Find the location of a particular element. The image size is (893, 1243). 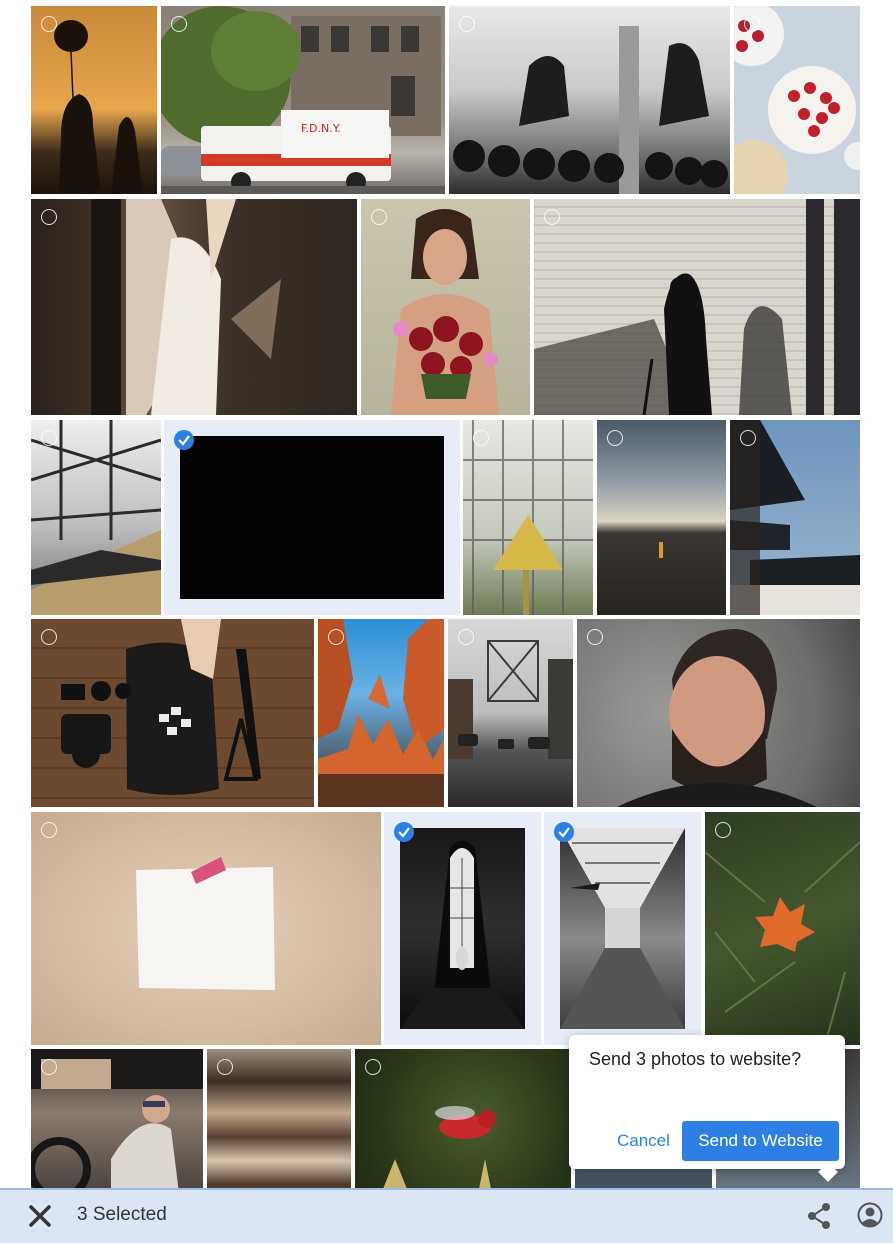

cancel-button: Cancel is located at coordinates (643, 1141).